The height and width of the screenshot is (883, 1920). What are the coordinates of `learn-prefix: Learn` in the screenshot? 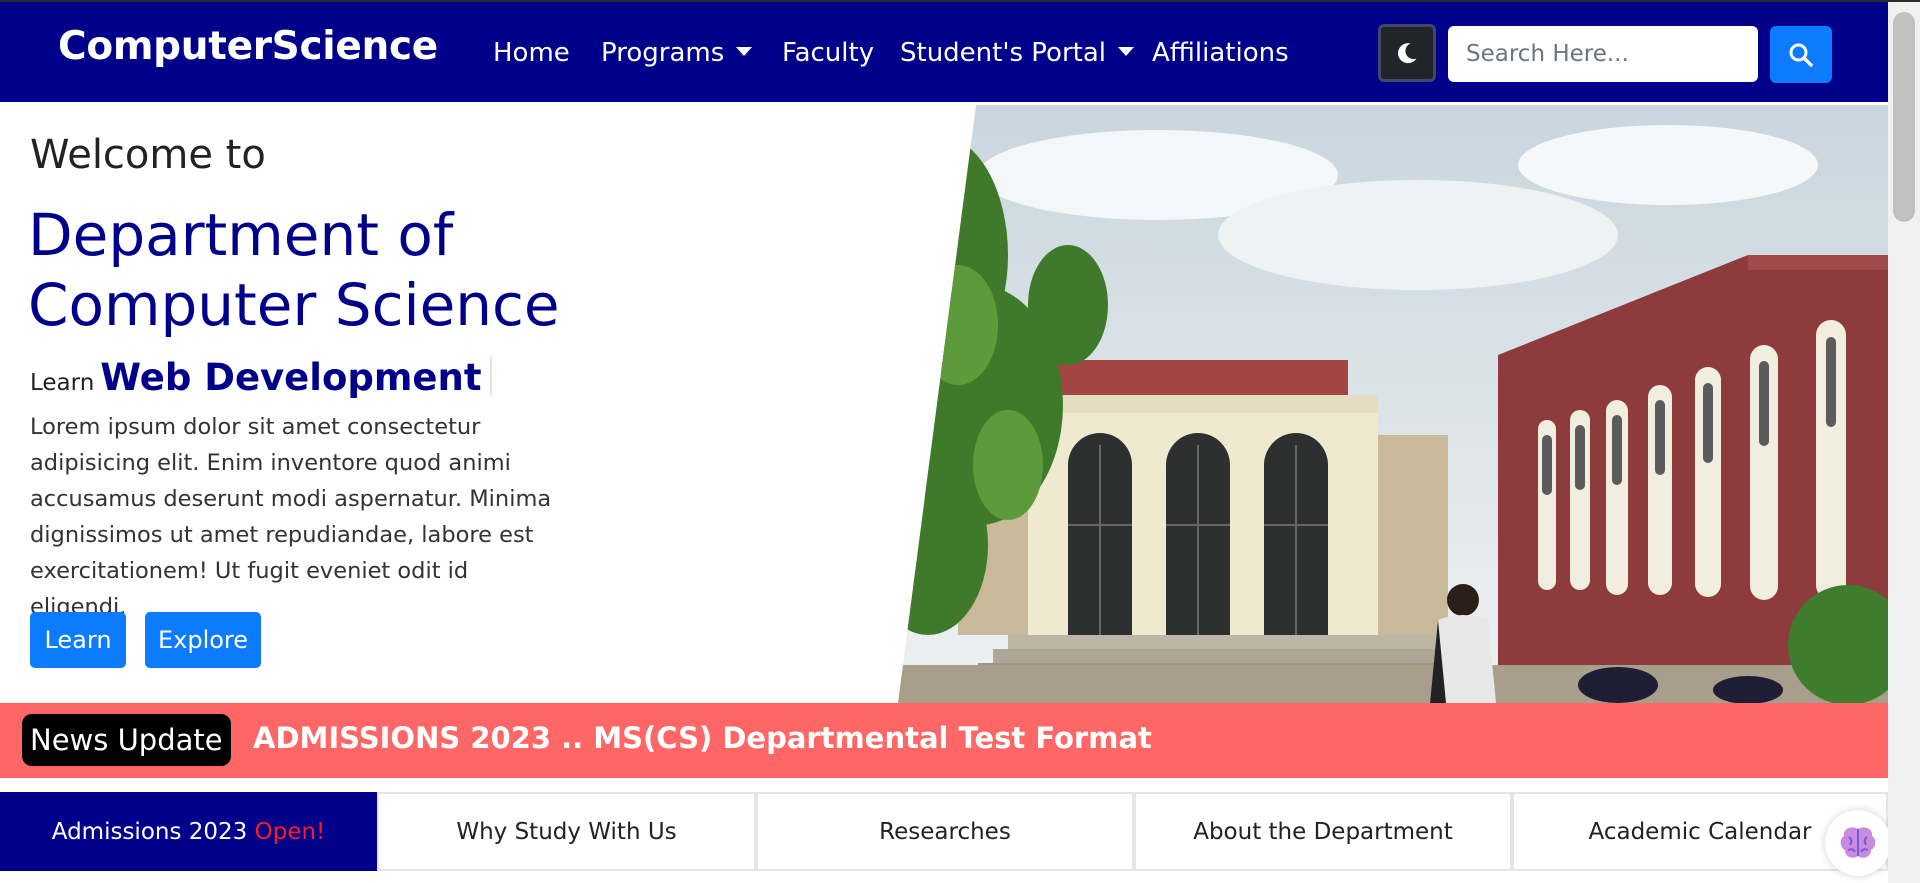 It's located at (62, 383).